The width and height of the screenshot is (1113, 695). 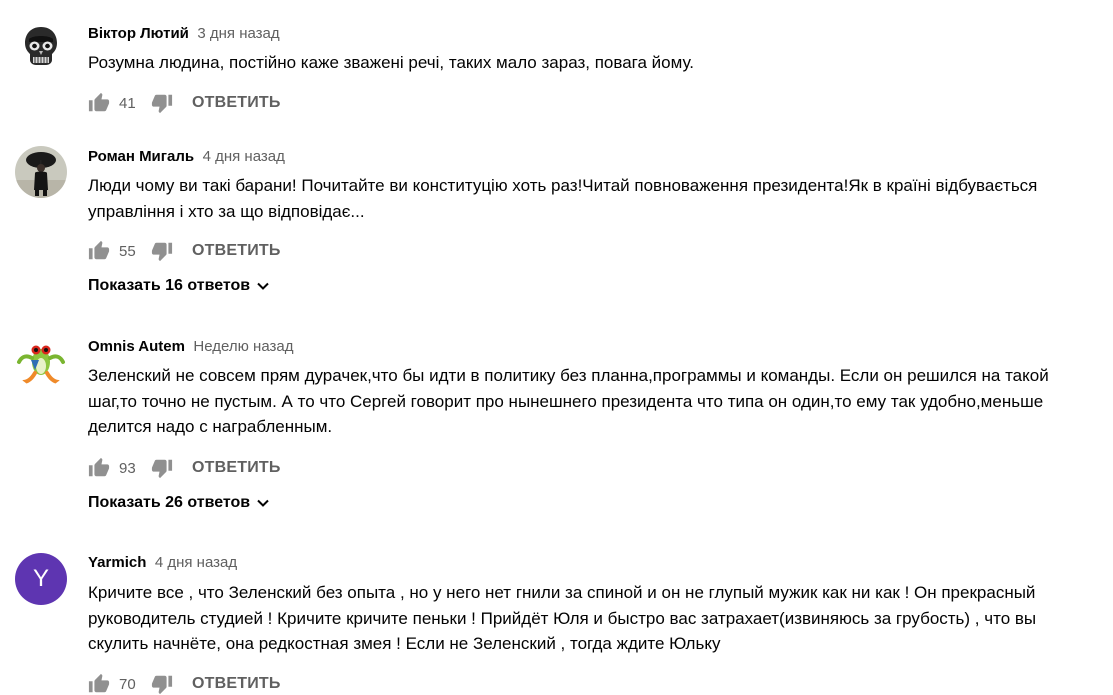 I want to click on avatar: Y, so click(x=41, y=579).